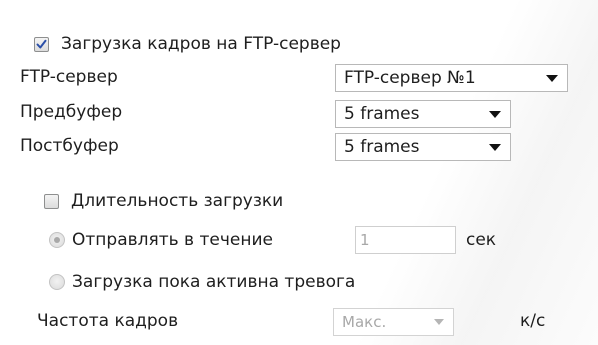  I want to click on upload-duration-label: Длительность загрузки, so click(177, 201).